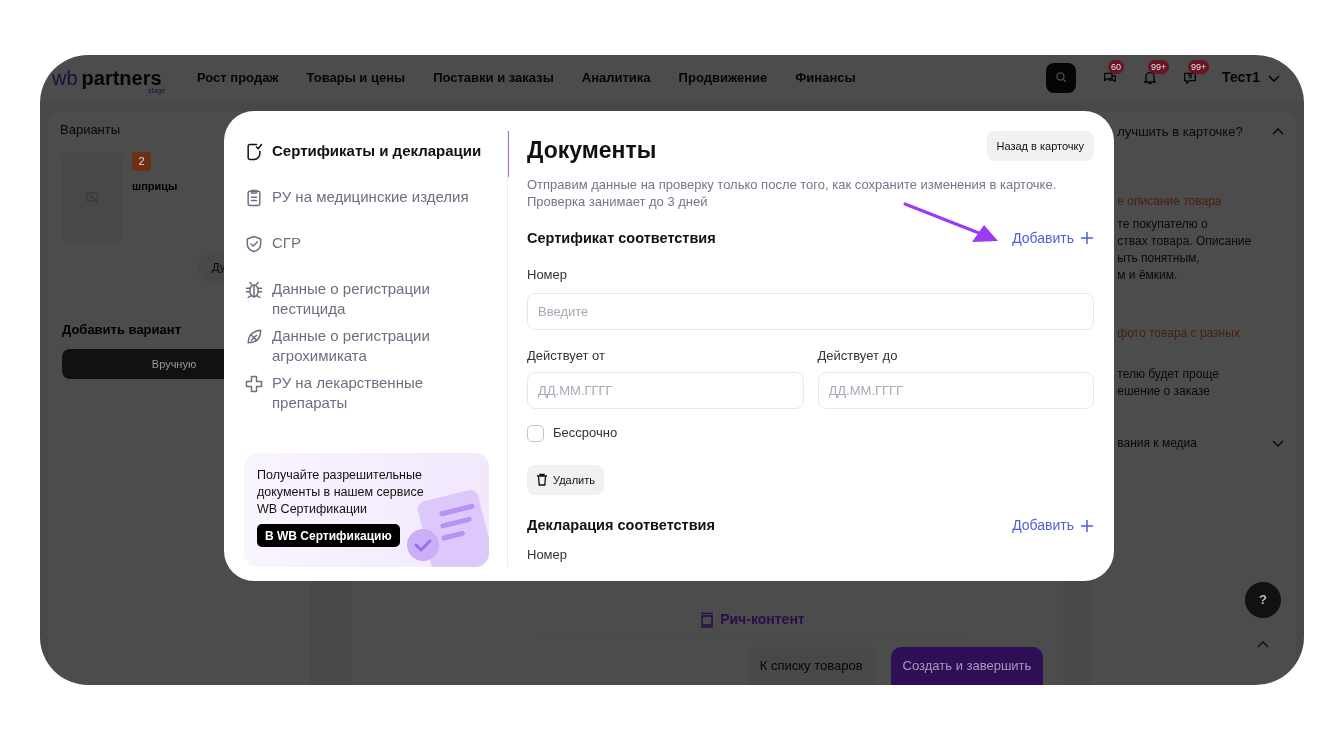 The height and width of the screenshot is (740, 1344). I want to click on document-type-tab: РУ на медицинские изделия, so click(366, 210).